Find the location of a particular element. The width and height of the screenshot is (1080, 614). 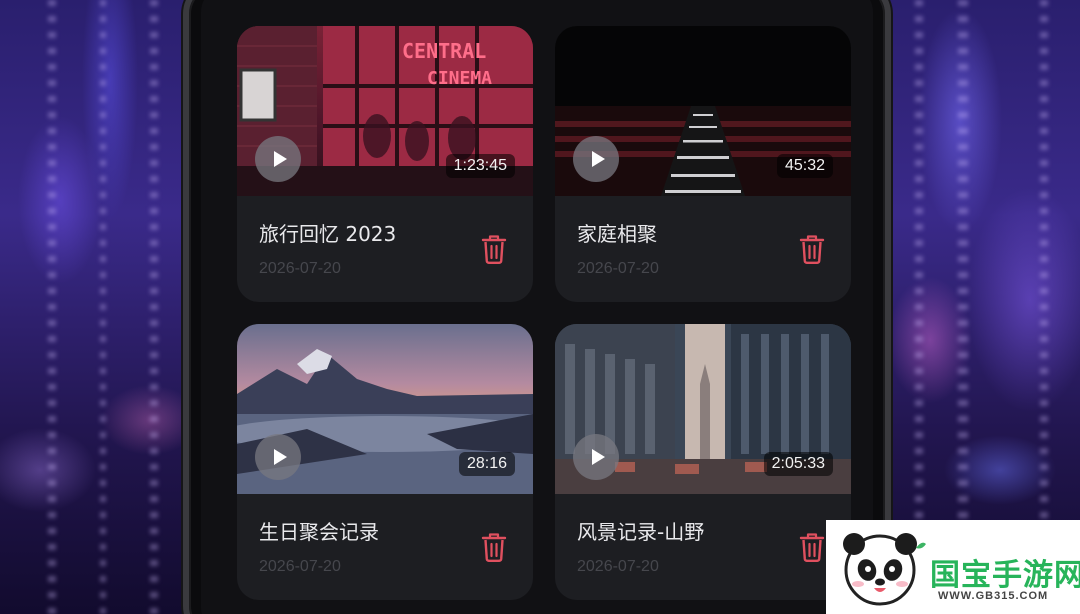

video-thumbnail: CENTRAL CINEMA 1:23:45 is located at coordinates (385, 111).